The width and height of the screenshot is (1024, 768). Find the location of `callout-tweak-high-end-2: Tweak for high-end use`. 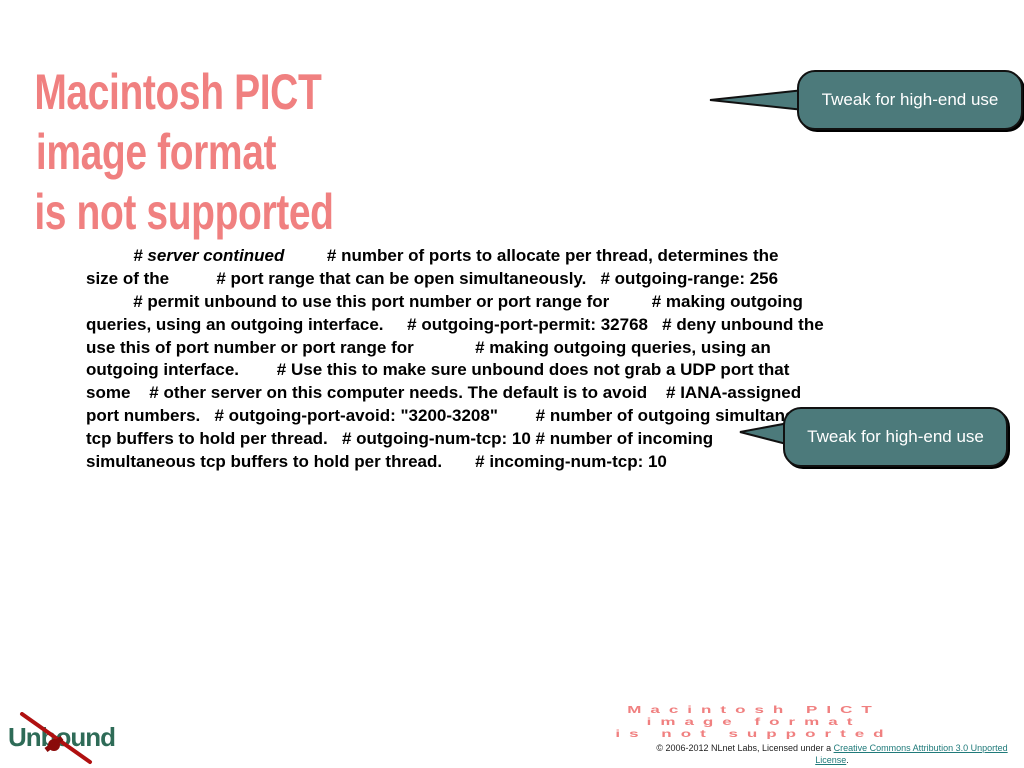

callout-tweak-high-end-2: Tweak for high-end use is located at coordinates (895, 437).